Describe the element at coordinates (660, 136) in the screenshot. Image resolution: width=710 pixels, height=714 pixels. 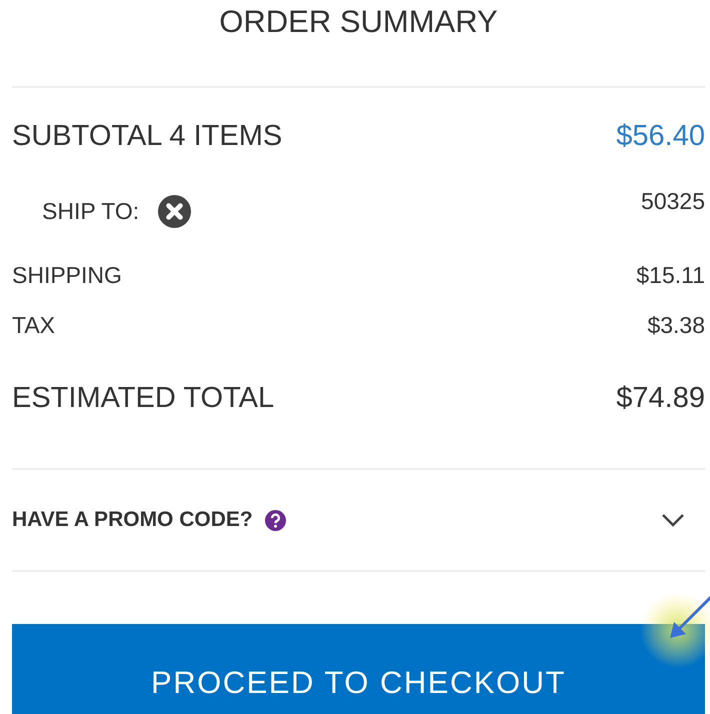
I see `subtotal-value: $56.40` at that location.